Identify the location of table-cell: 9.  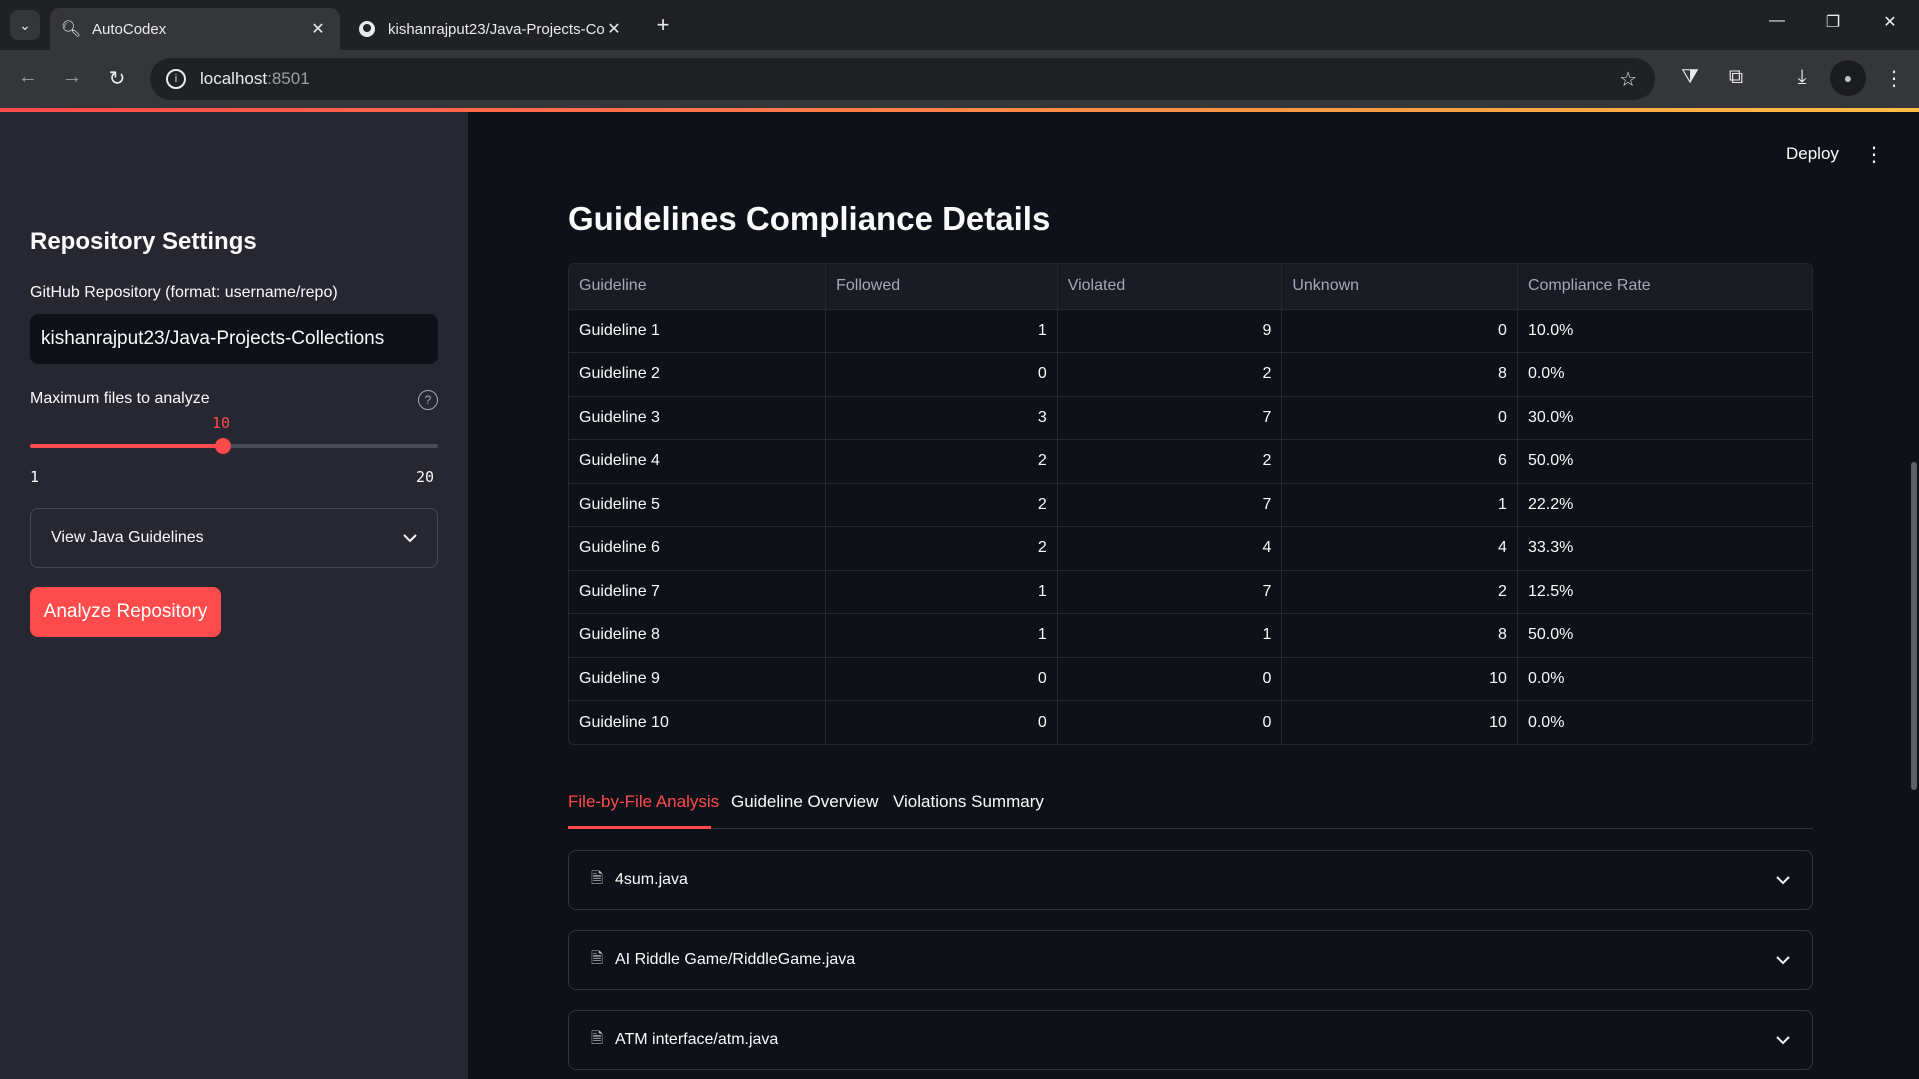
(1170, 331).